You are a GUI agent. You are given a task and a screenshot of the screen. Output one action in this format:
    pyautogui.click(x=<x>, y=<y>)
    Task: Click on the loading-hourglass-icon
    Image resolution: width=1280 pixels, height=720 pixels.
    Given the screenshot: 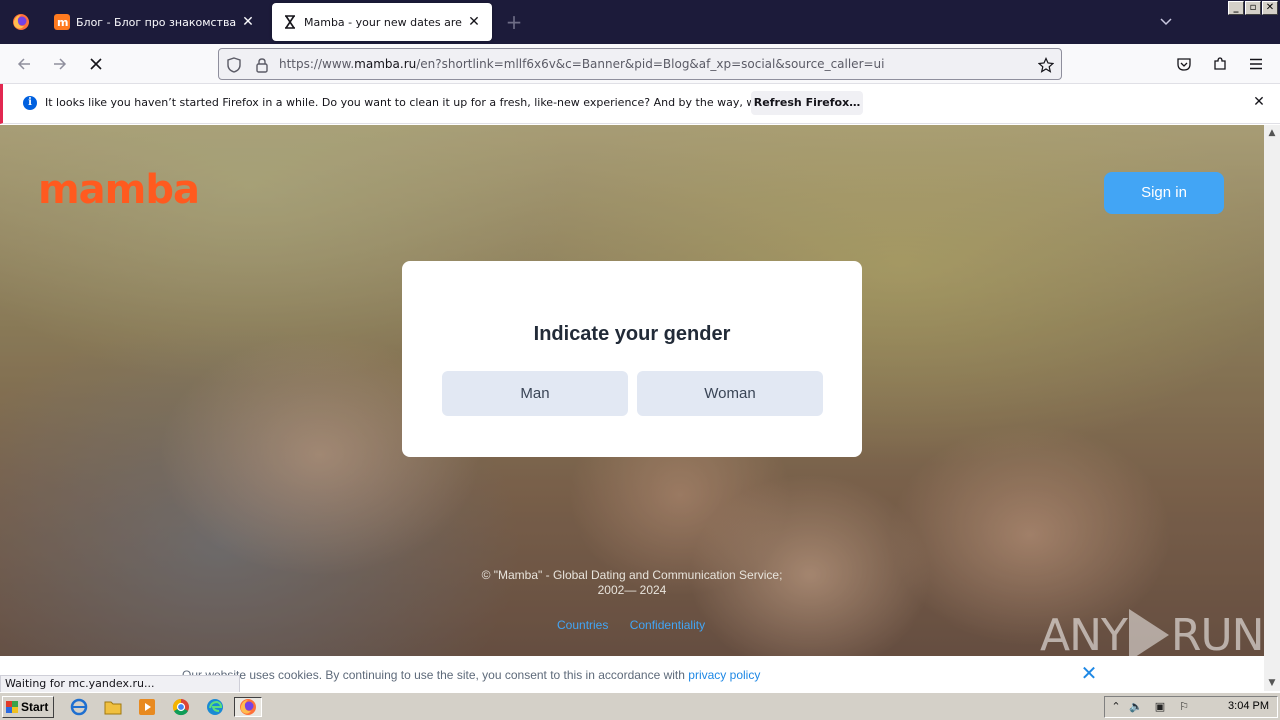 What is the action you would take?
    pyautogui.click(x=290, y=22)
    